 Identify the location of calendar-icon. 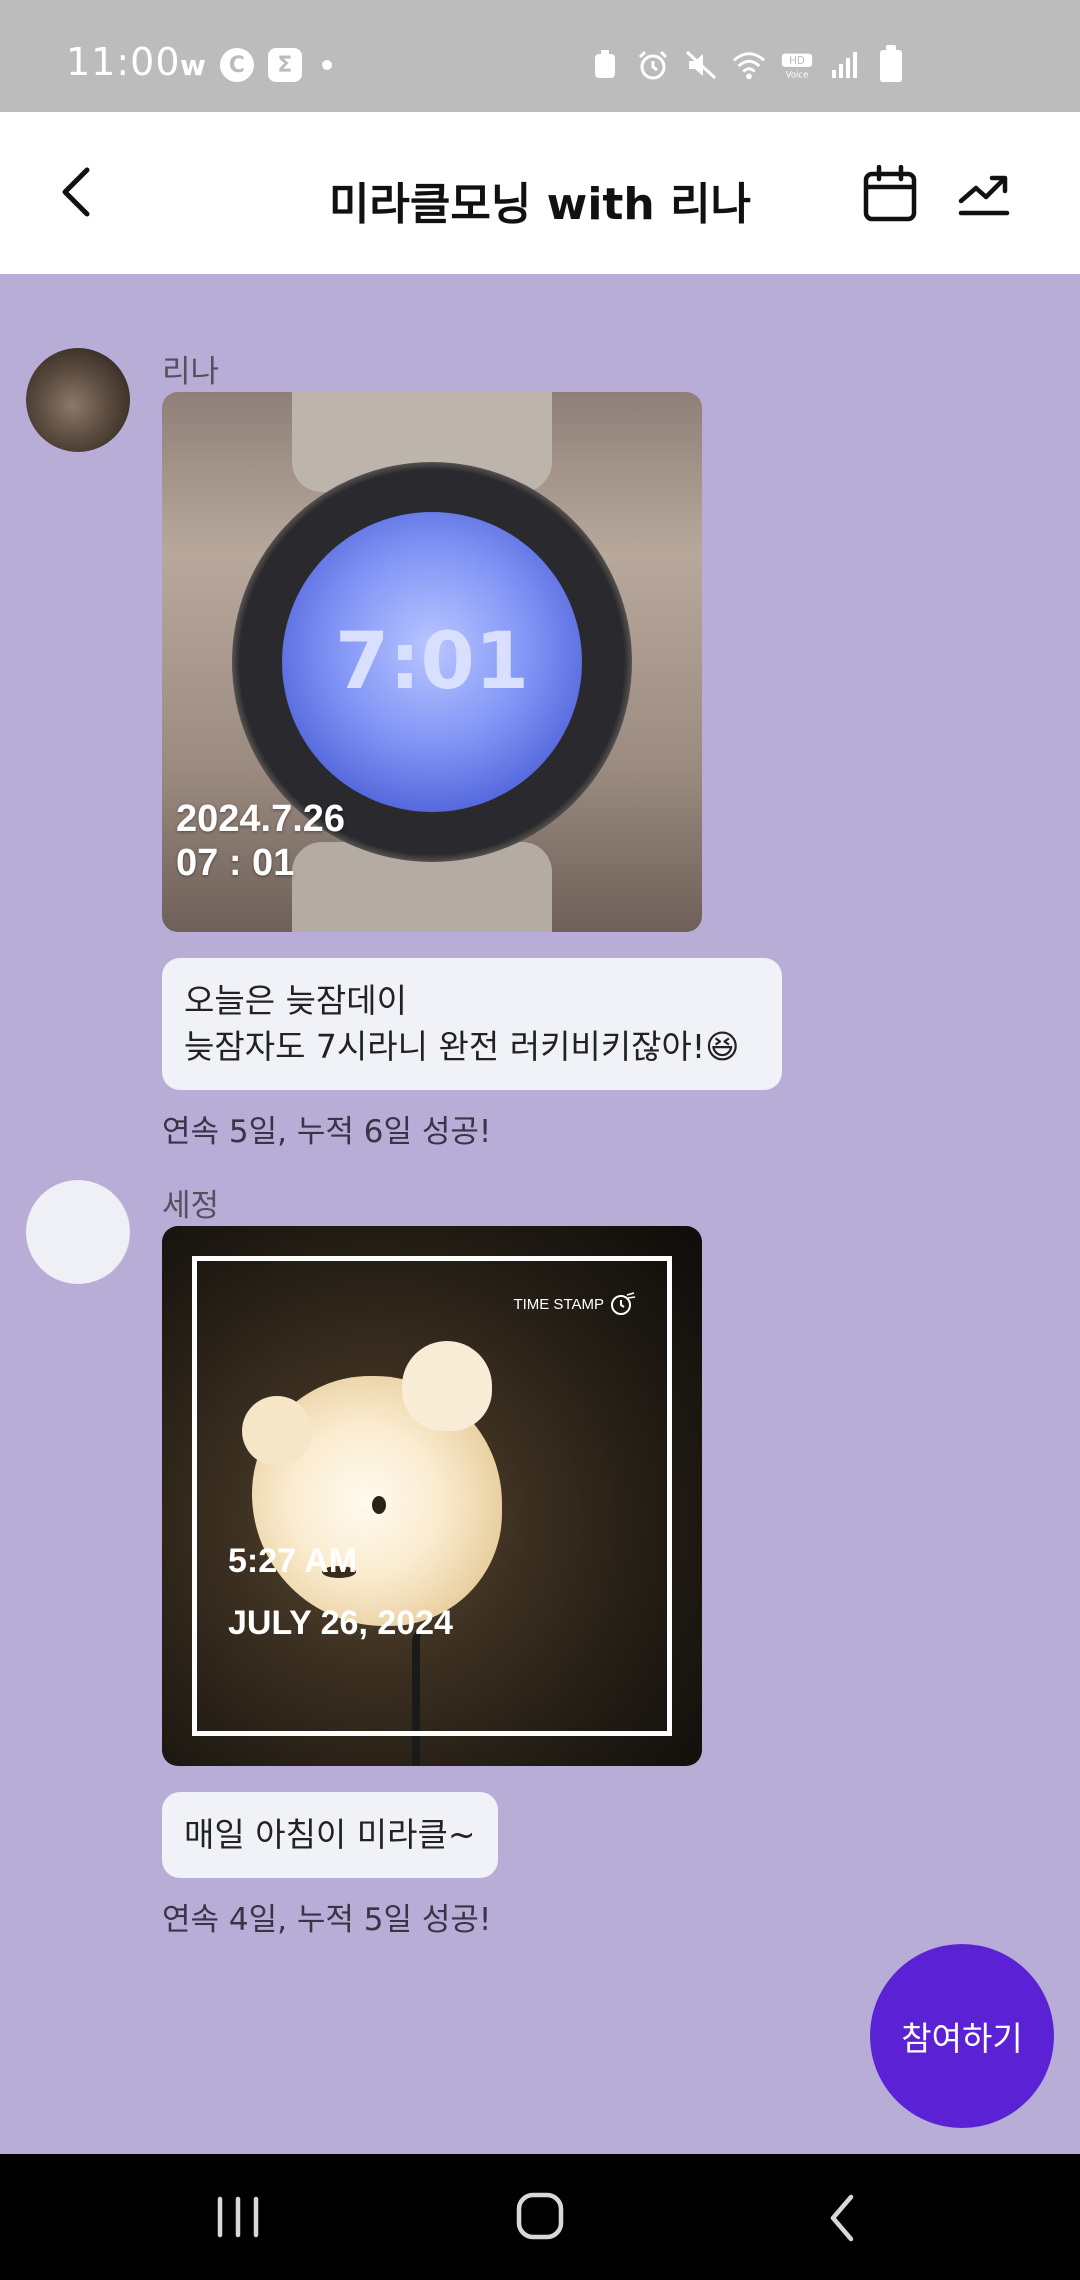
(890, 193).